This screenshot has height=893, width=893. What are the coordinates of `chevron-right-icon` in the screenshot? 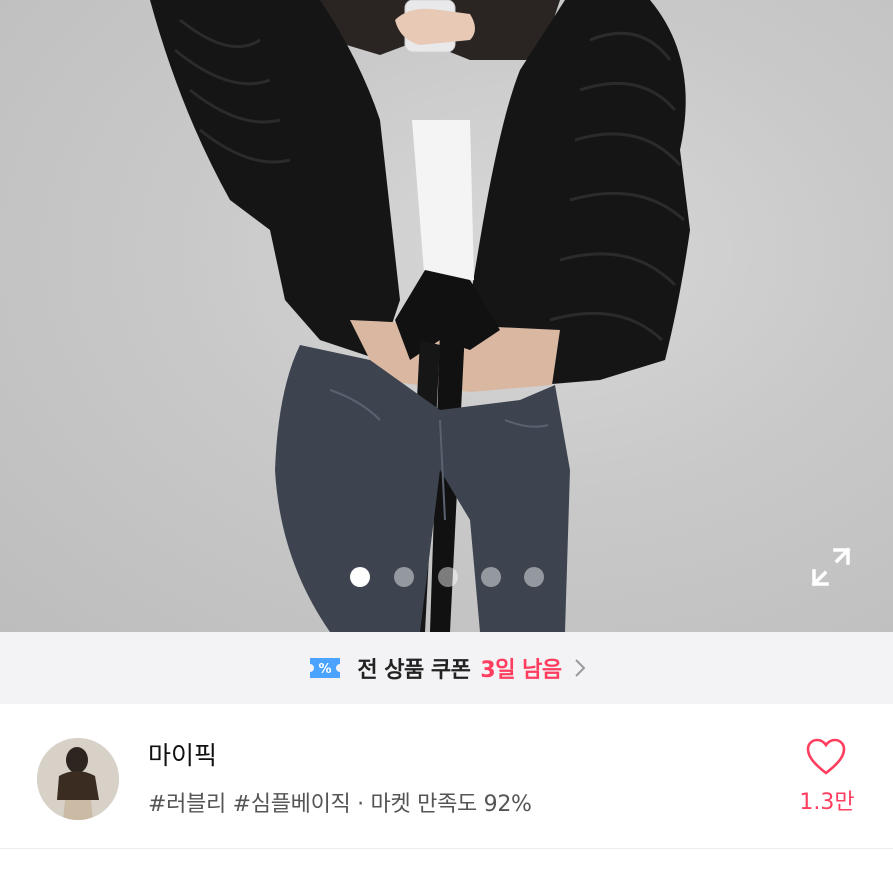 It's located at (580, 668).